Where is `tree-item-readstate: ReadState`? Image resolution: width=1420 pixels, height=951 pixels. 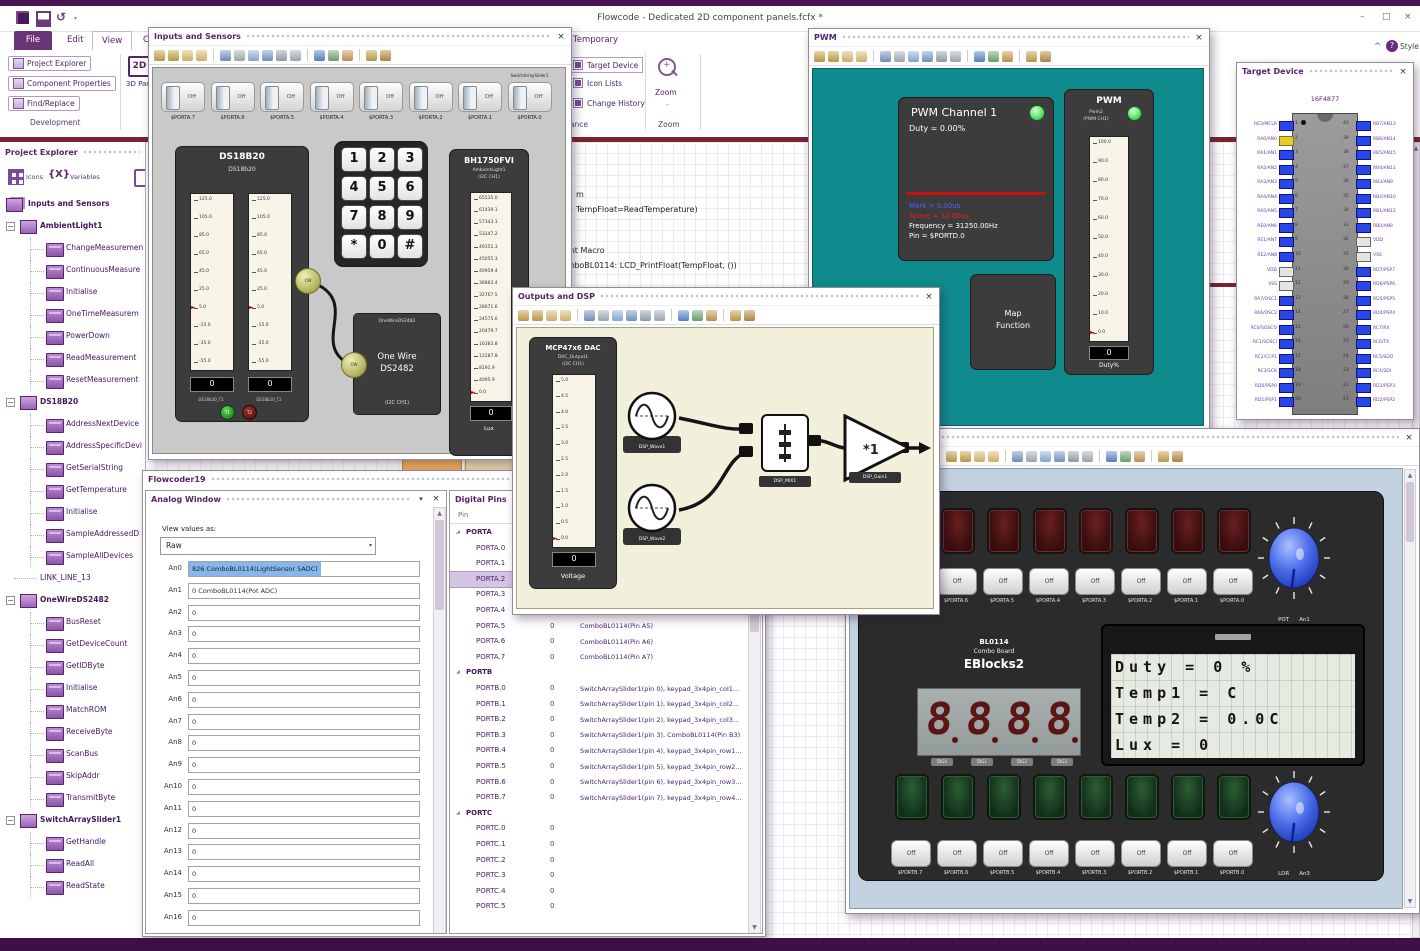
tree-item-readstate: ReadState is located at coordinates (72, 887).